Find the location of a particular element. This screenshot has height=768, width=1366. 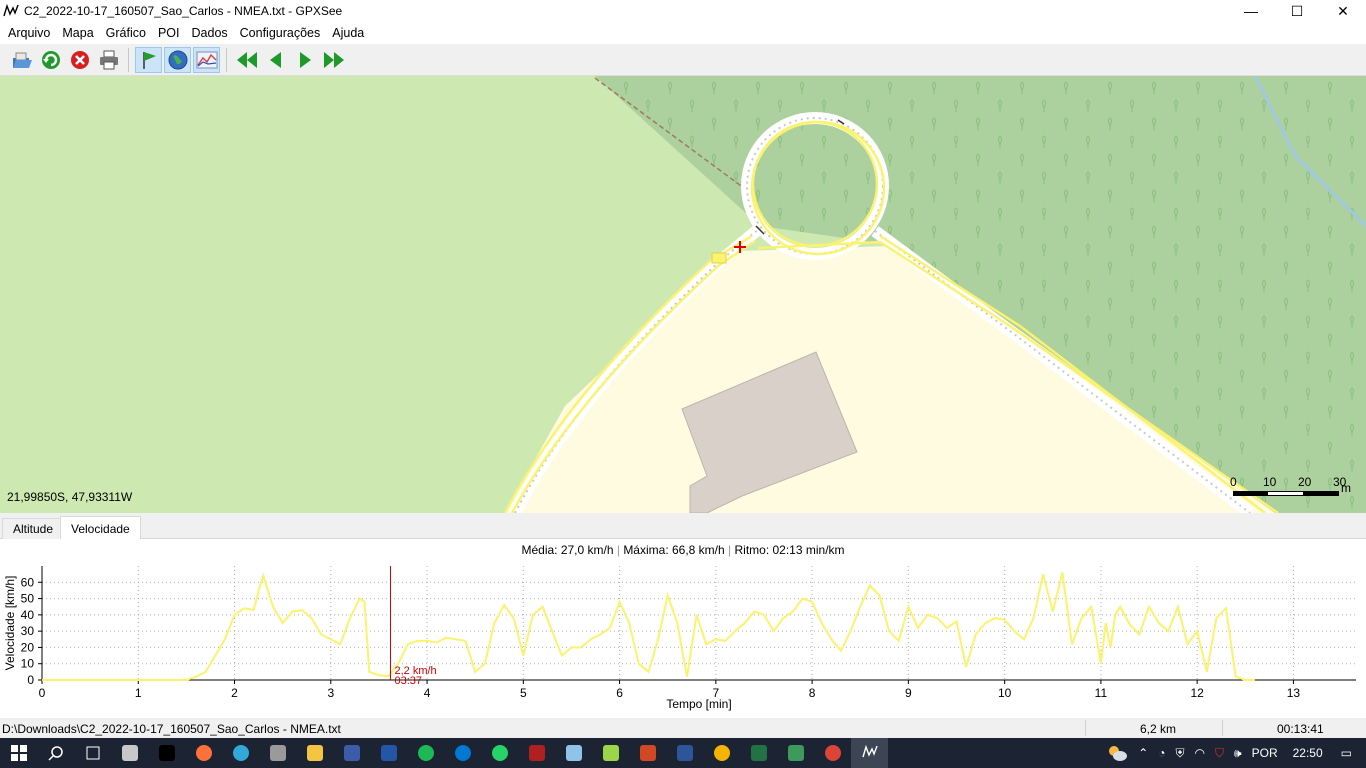

printer-icon is located at coordinates (108, 59).